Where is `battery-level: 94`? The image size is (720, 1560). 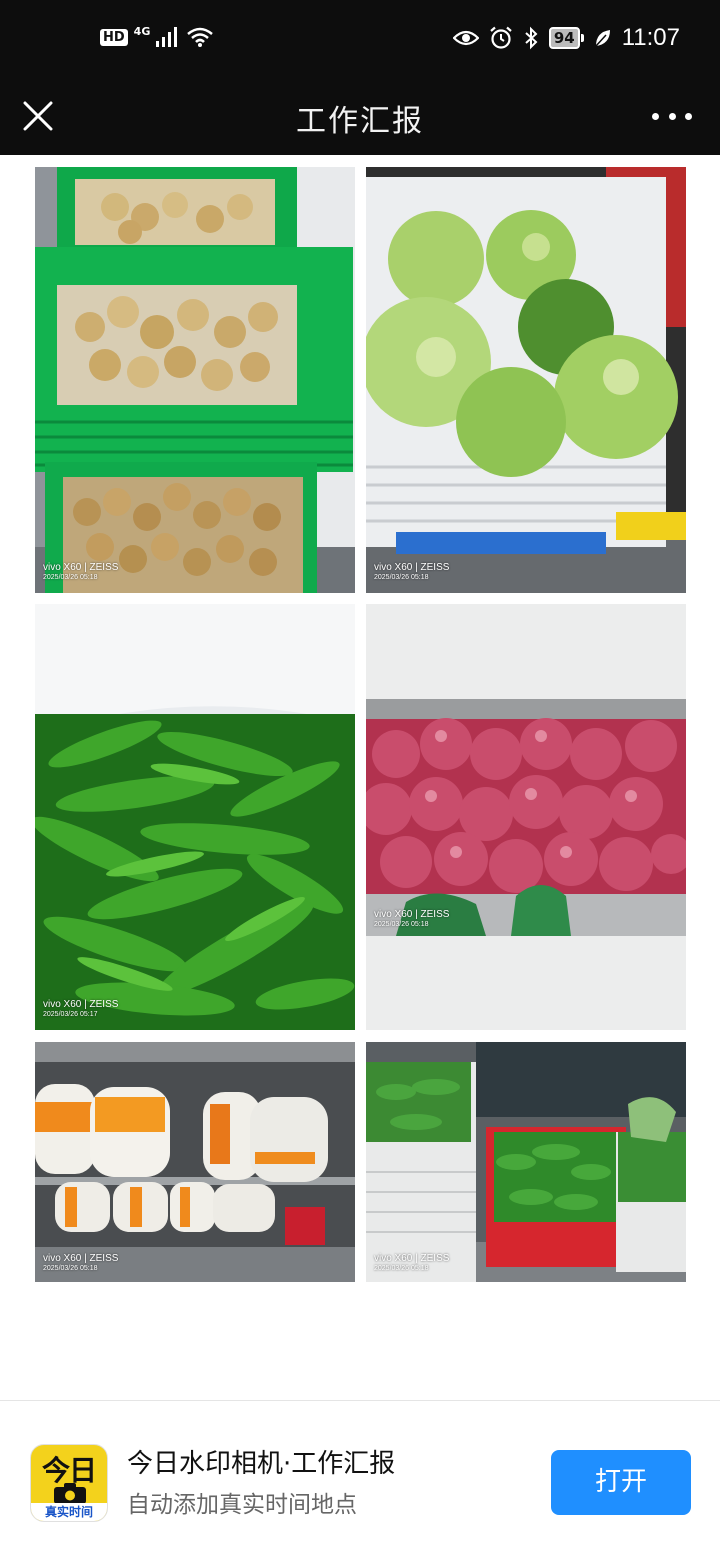 battery-level: 94 is located at coordinates (564, 38).